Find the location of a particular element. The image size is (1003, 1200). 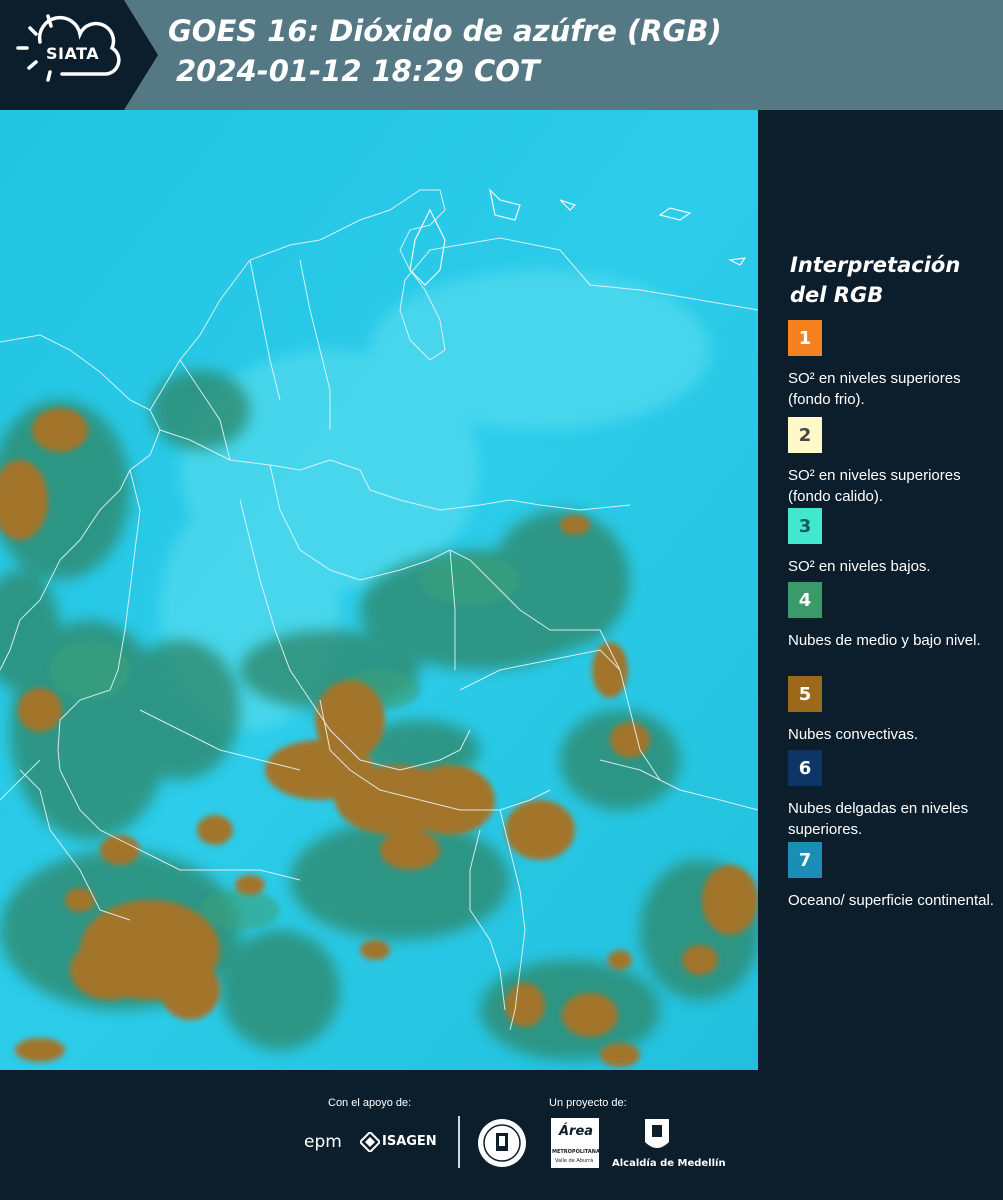

legend-item-3: 3 SO² en niveles bajos. is located at coordinates (893, 542).